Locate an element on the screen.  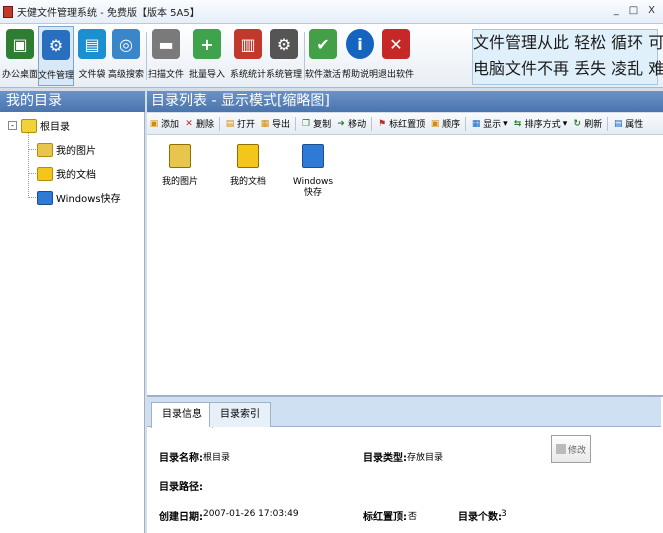
name-label: 目录名称: is located at coordinates (181, 458).